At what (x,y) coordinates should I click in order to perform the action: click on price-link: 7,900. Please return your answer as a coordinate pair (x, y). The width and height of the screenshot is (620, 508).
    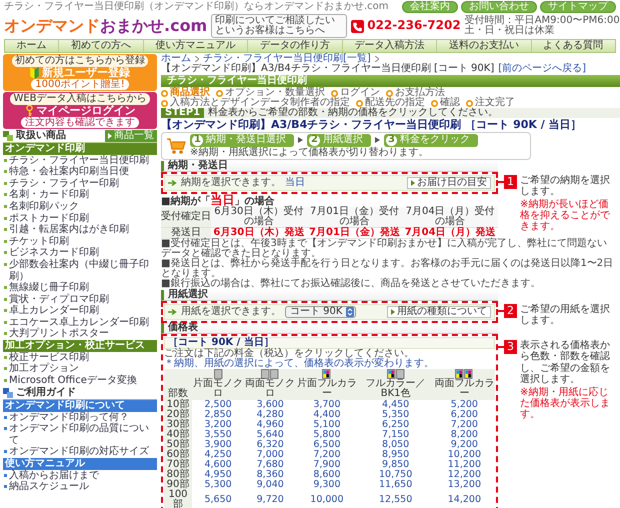
    Looking at the image, I should click on (327, 464).